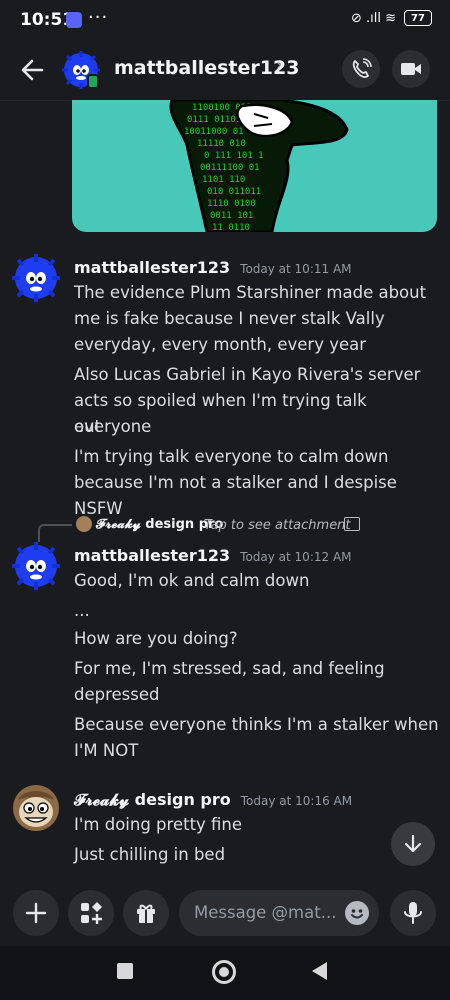 Image resolution: width=450 pixels, height=1000 pixels. I want to click on reply-reference: 𝓕𝓻𝓮𝓪𝓴𝔂 design pro Tap to see attachment, so click(238, 527).